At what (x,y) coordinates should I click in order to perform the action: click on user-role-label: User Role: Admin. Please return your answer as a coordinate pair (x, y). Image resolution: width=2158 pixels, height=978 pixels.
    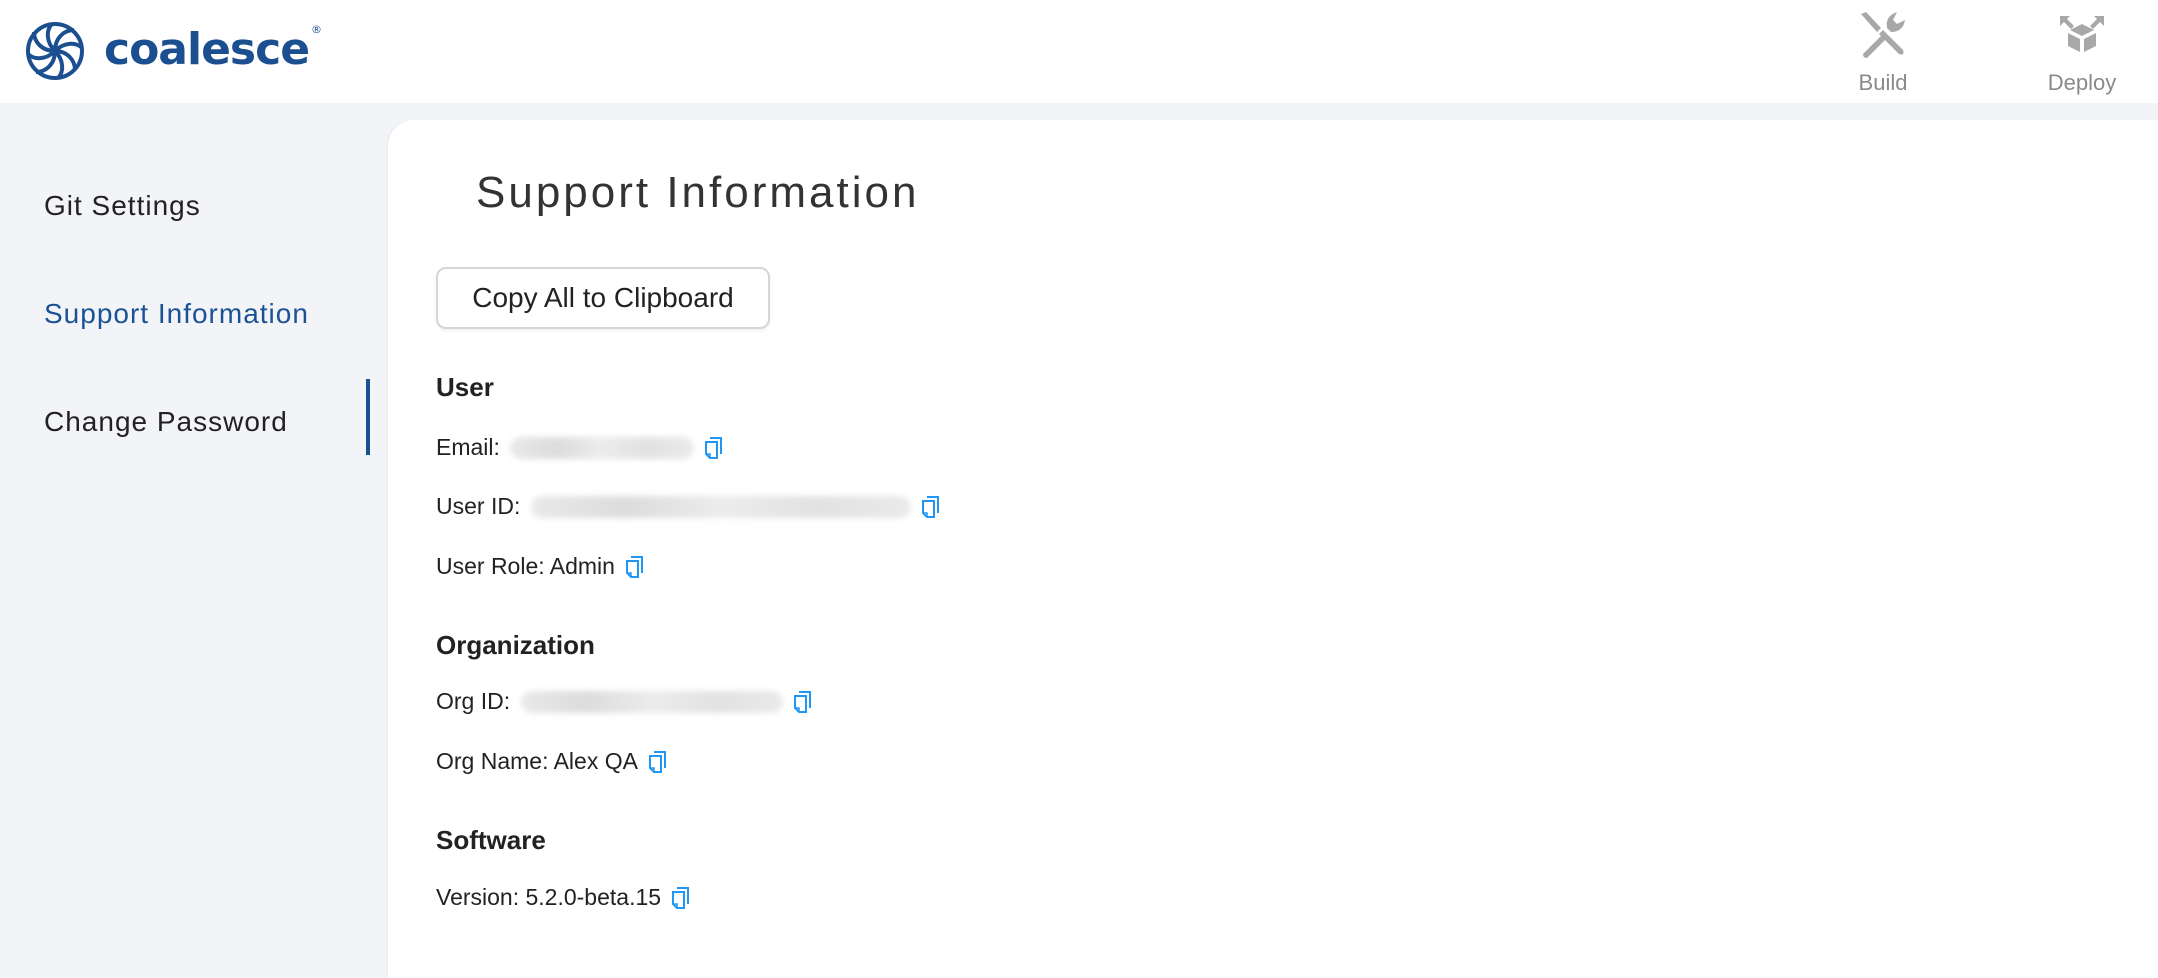
    Looking at the image, I should click on (525, 566).